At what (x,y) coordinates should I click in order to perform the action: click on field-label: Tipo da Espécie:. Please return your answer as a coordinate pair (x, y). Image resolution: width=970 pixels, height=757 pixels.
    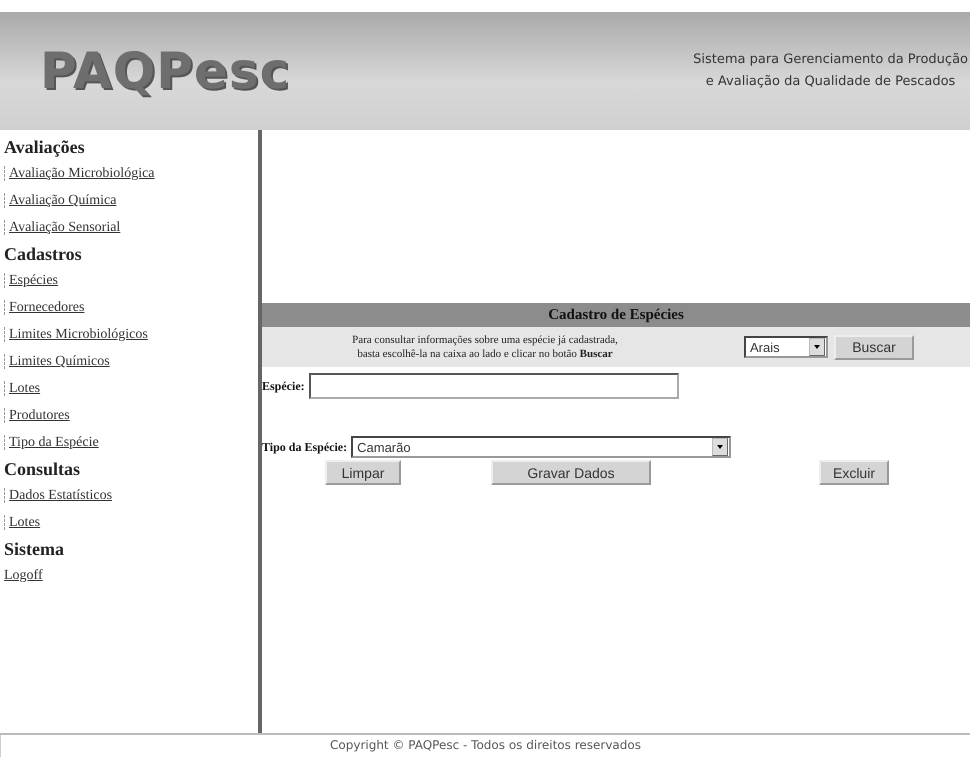
    Looking at the image, I should click on (305, 447).